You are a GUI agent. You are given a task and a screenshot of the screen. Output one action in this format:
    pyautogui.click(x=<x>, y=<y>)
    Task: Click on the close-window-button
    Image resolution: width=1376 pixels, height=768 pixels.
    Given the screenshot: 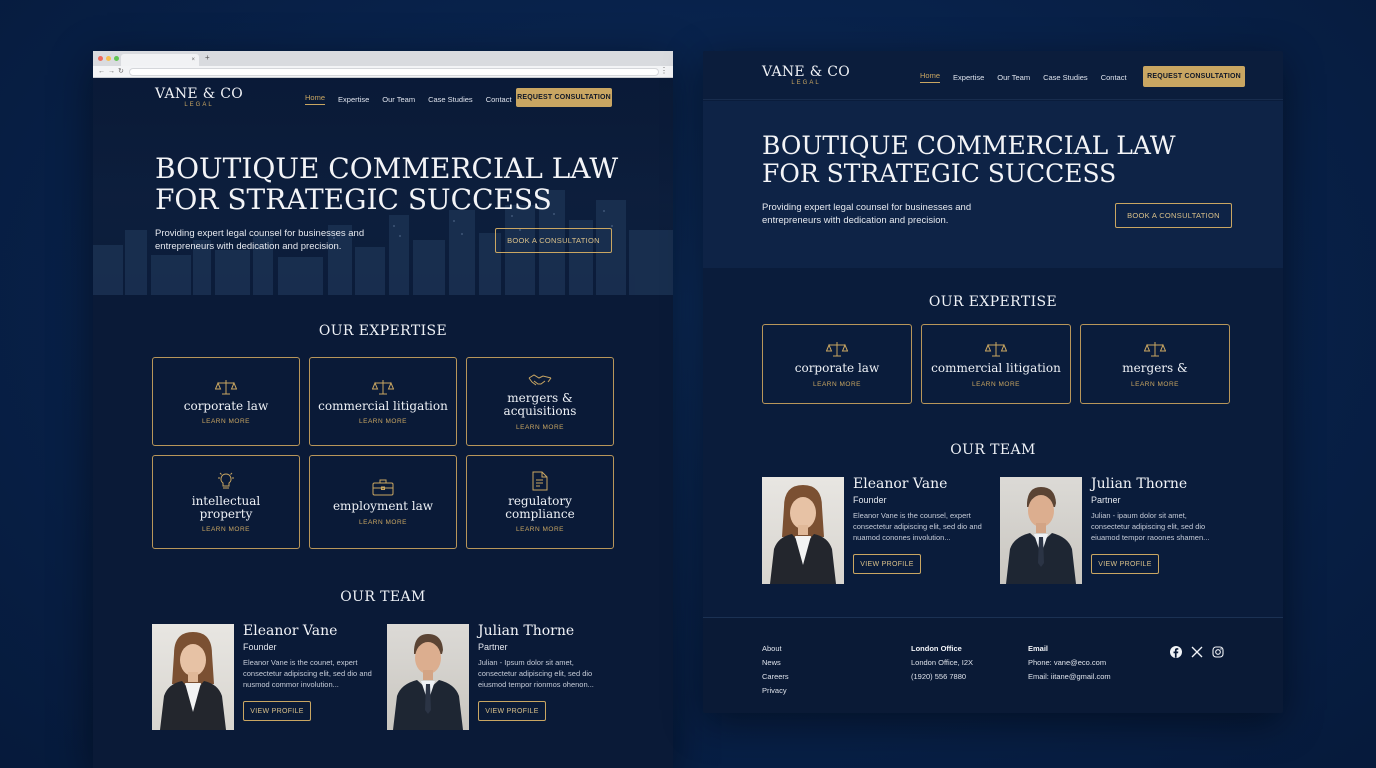 What is the action you would take?
    pyautogui.click(x=100, y=58)
    